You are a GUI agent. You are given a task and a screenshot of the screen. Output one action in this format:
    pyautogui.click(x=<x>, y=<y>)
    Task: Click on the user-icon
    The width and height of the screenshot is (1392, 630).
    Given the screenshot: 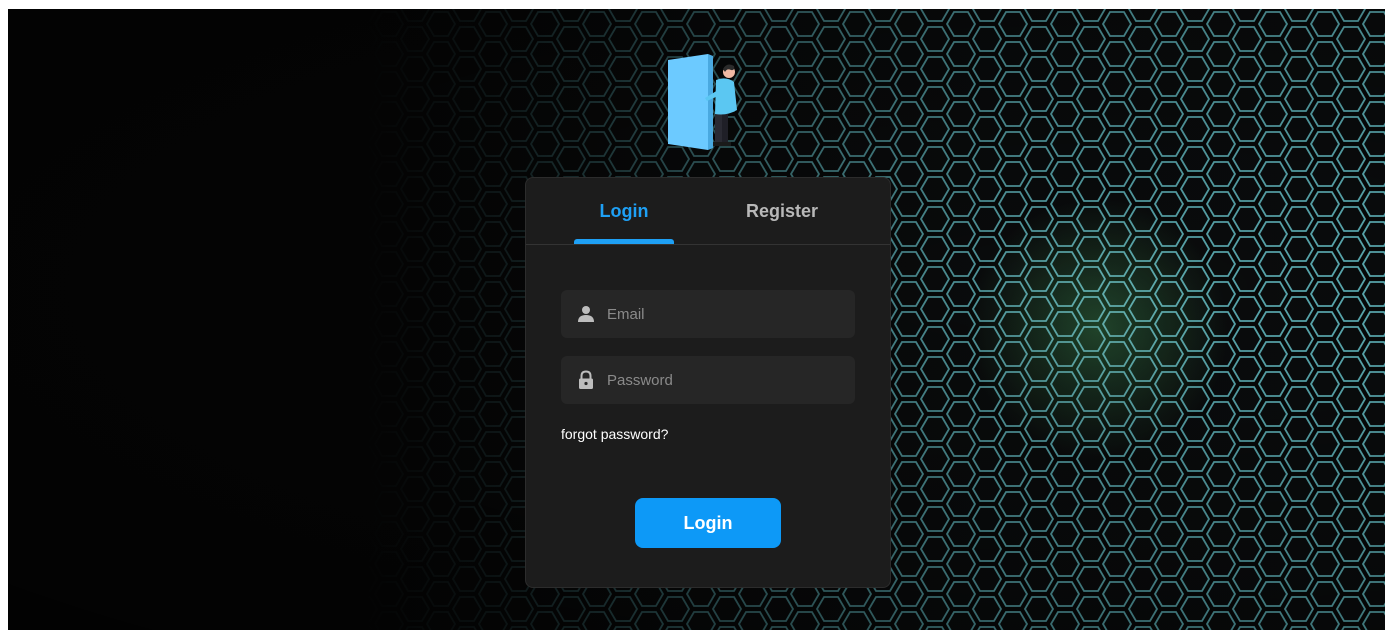 What is the action you would take?
    pyautogui.click(x=586, y=314)
    